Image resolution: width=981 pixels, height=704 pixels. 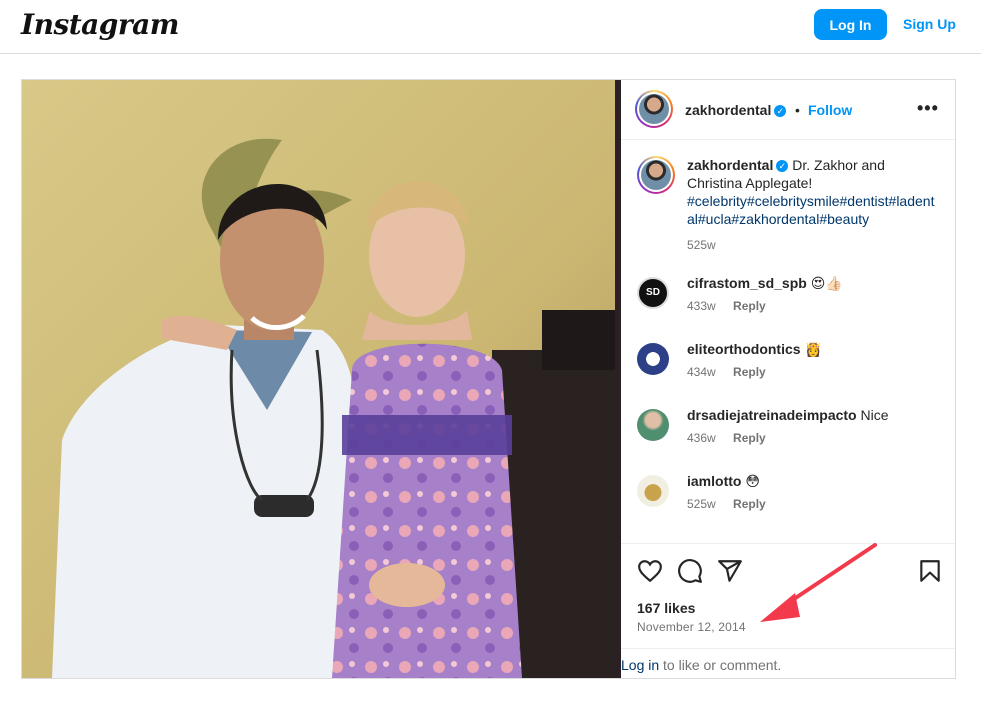 I want to click on comment-body: drsadiejatreinadeimpacto Nice, so click(x=812, y=415).